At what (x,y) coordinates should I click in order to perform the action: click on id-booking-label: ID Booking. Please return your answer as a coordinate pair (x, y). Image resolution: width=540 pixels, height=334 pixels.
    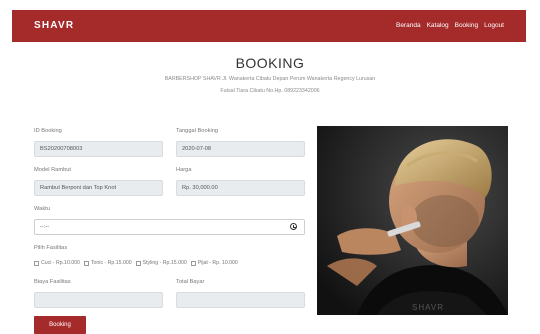
    Looking at the image, I should click on (48, 131).